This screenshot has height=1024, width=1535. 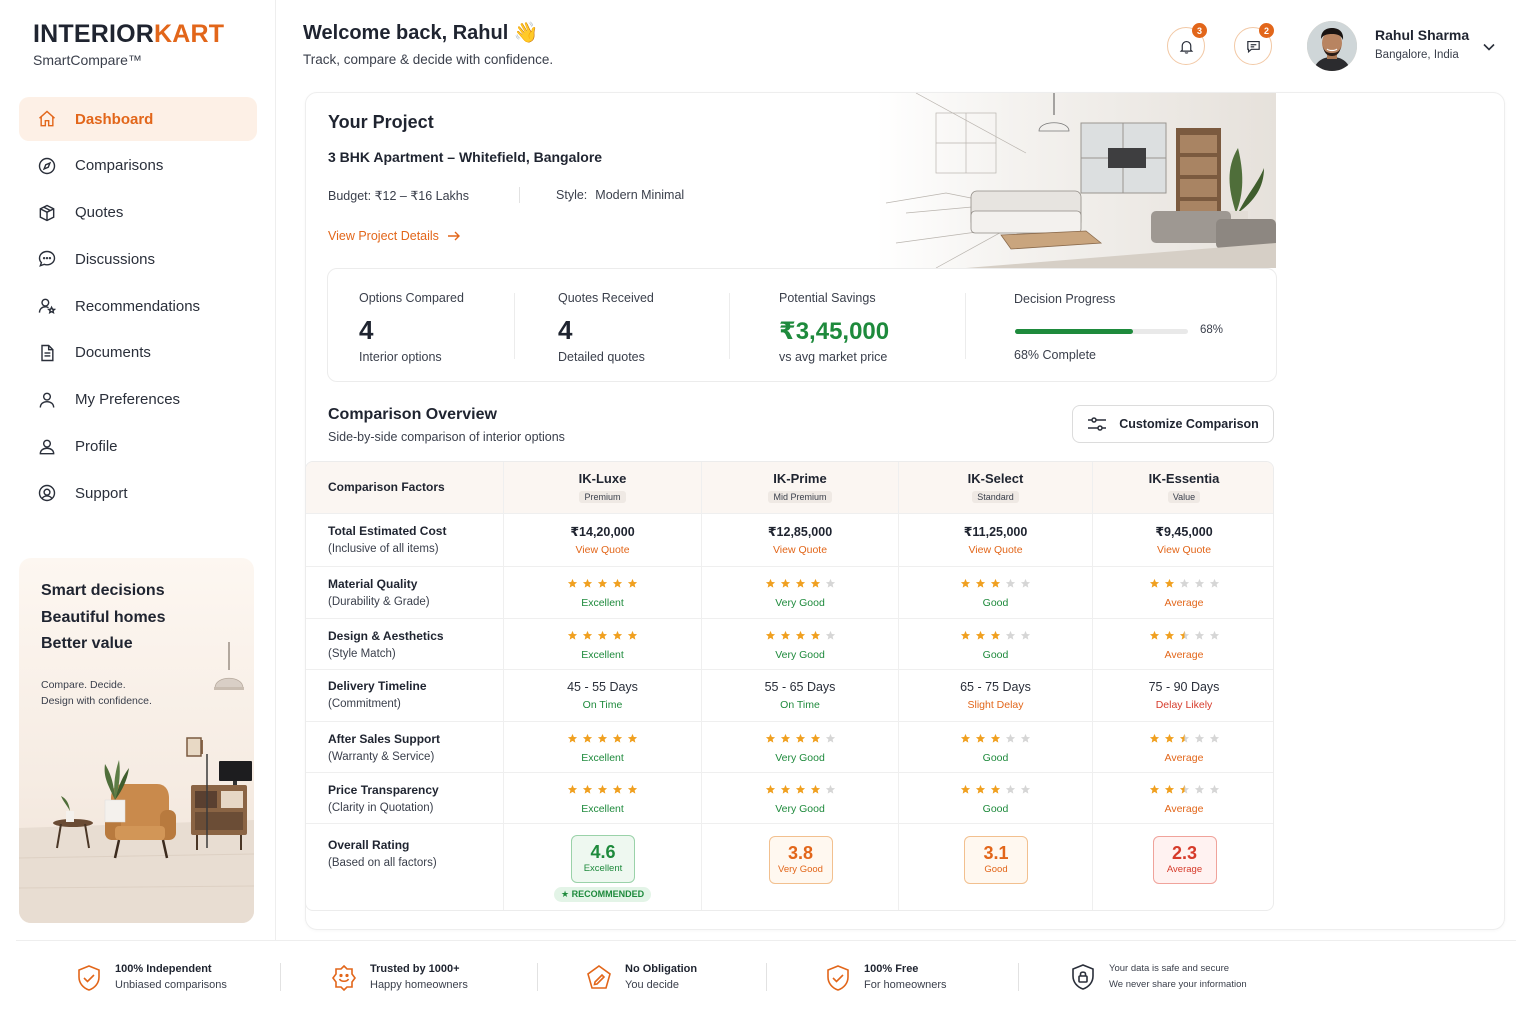 I want to click on lock-shield-icon, so click(x=1083, y=977).